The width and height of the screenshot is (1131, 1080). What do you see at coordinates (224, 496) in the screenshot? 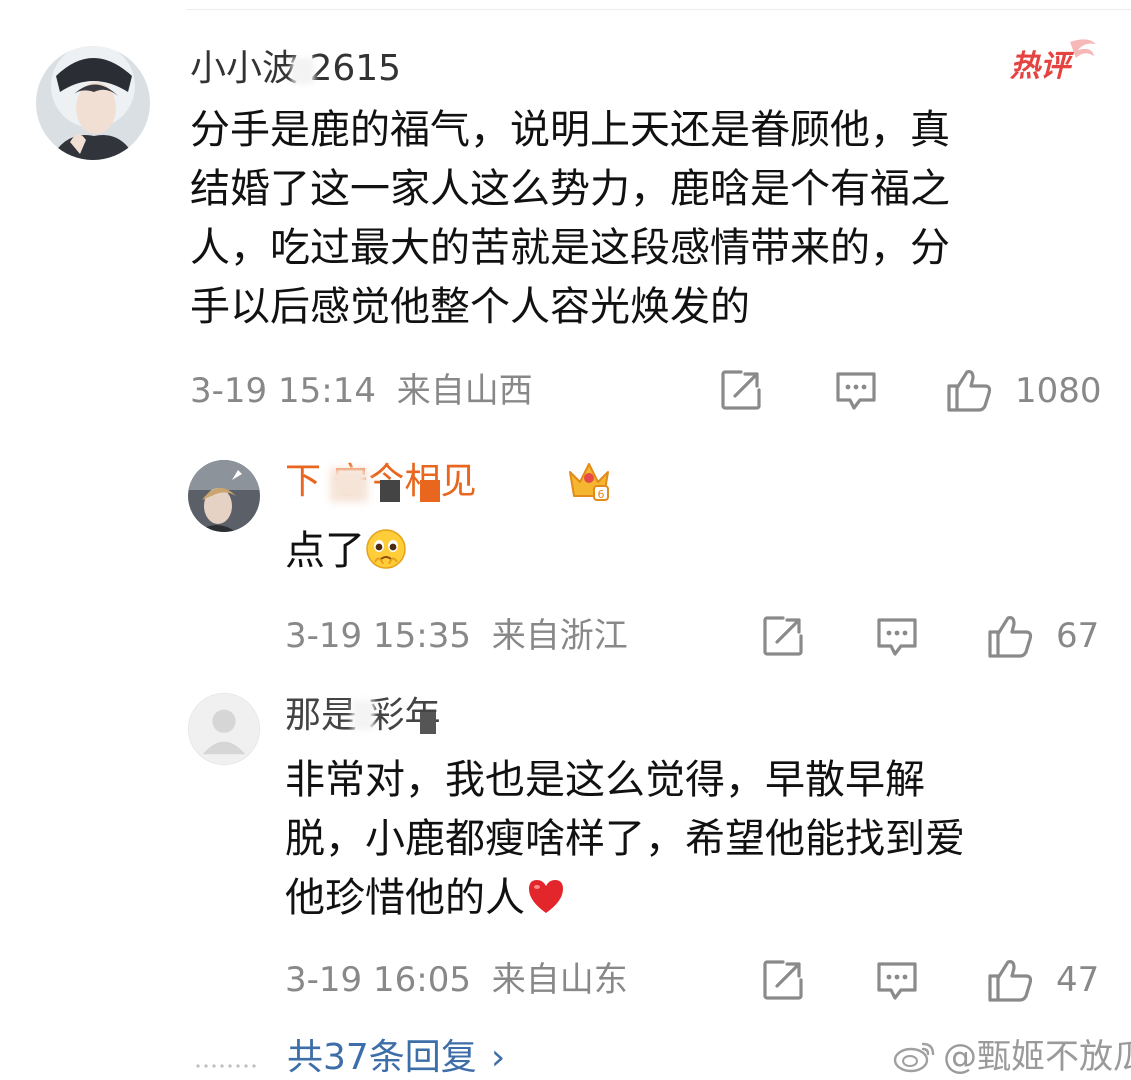
I see `reply-1-avatar` at bounding box center [224, 496].